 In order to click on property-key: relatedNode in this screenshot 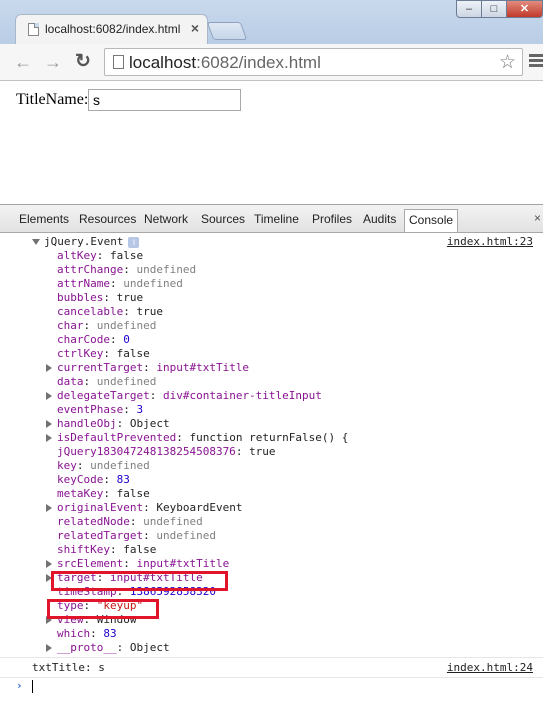, I will do `click(93, 521)`.